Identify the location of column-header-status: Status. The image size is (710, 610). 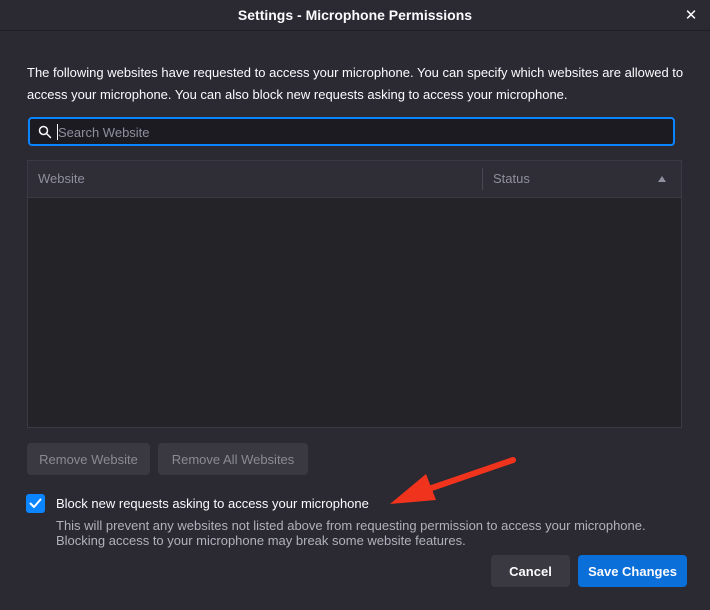
(511, 178).